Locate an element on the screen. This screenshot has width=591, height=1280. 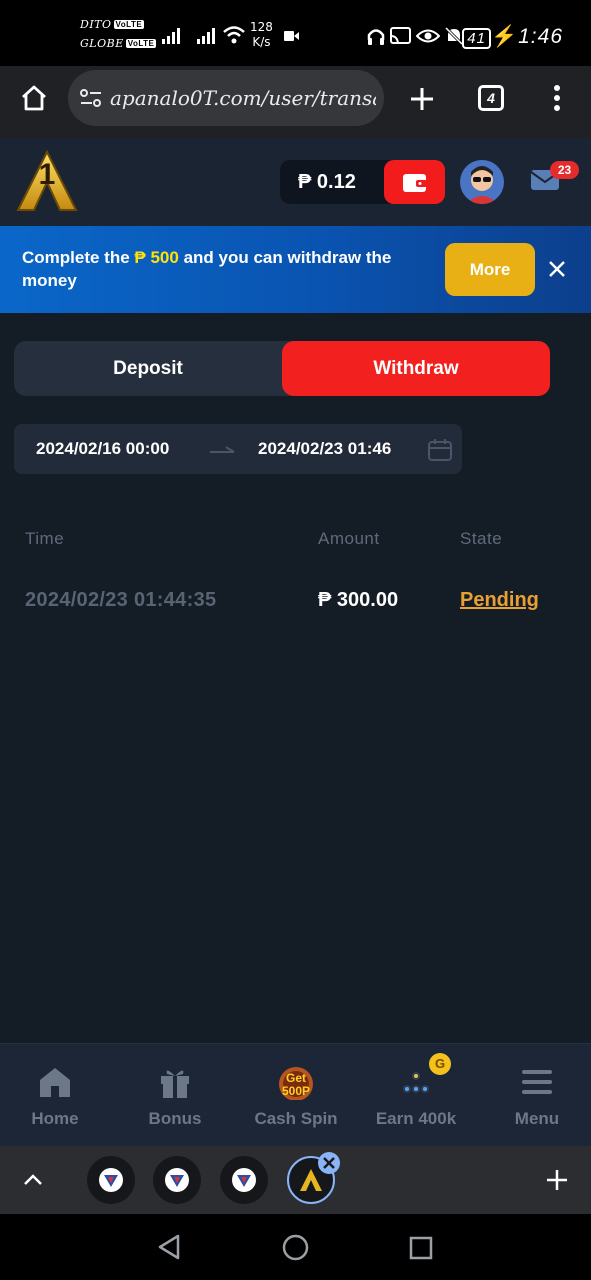
nav-menu-label: Menu is located at coordinates (537, 1118).